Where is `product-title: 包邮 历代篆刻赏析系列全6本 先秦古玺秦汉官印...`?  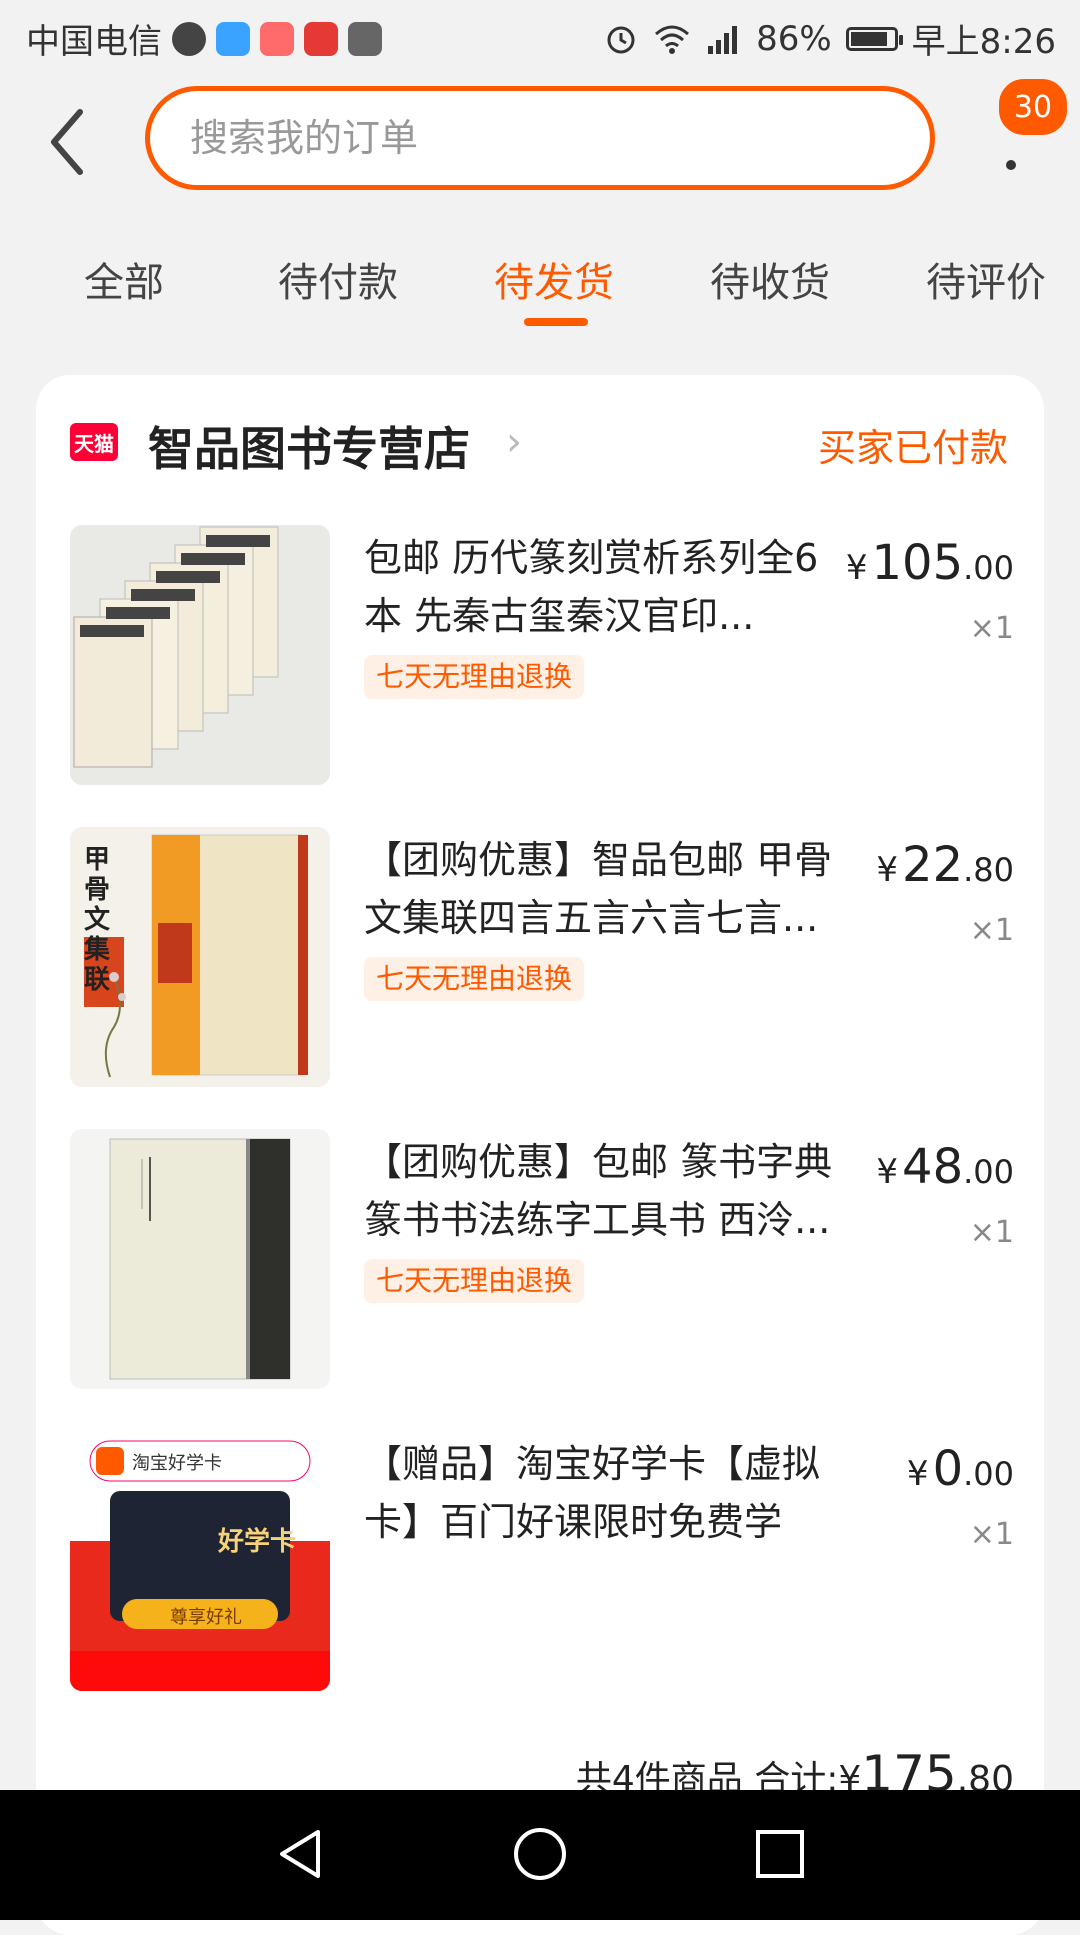 product-title: 包邮 历代篆刻赏析系列全6本 先秦古玺秦汉官印... is located at coordinates (609, 587).